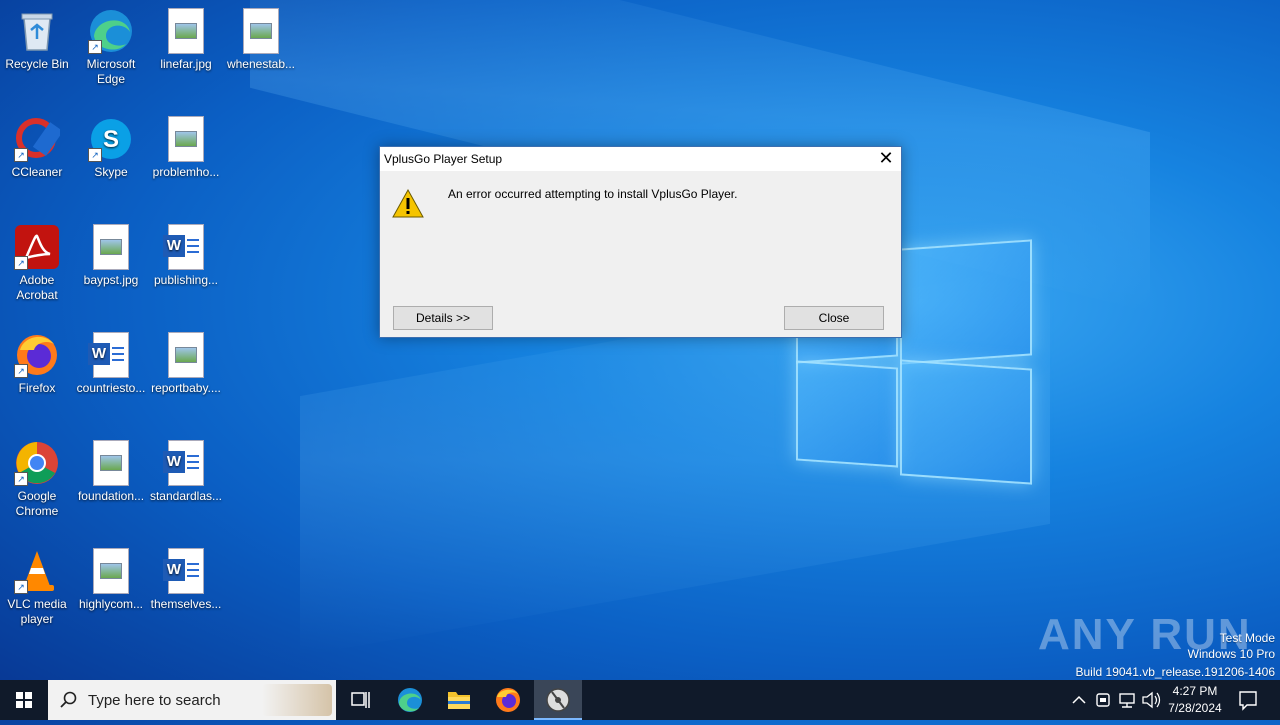 The width and height of the screenshot is (1280, 725). I want to click on windows-start-icon, so click(24, 700).